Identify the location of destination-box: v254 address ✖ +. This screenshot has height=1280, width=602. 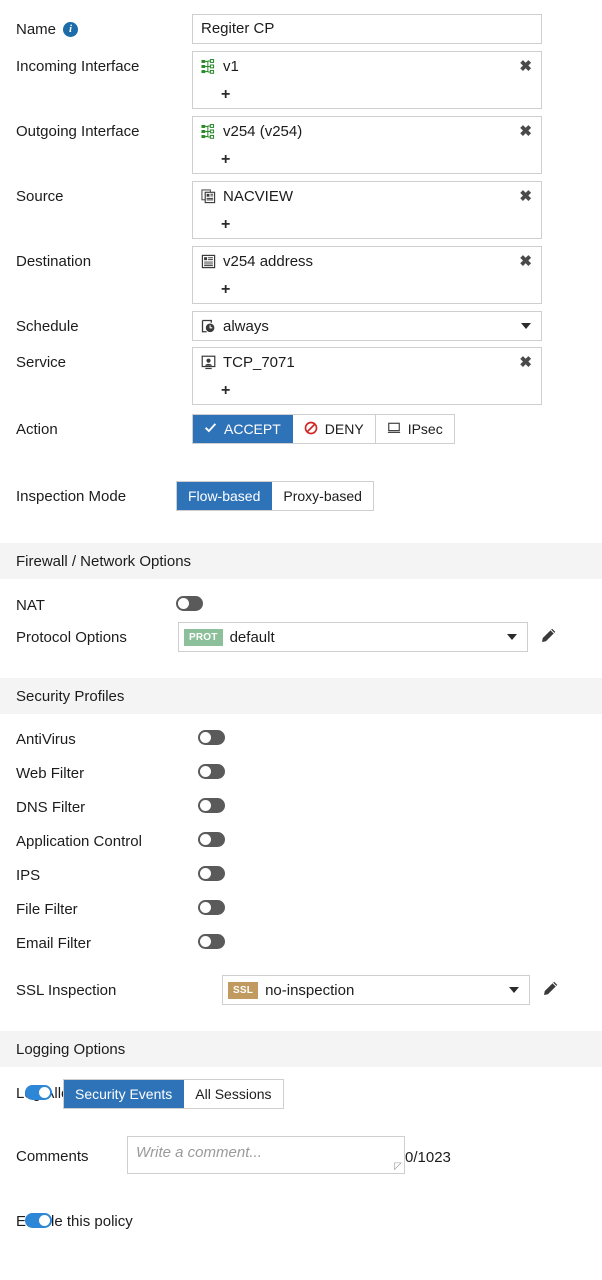
(367, 275).